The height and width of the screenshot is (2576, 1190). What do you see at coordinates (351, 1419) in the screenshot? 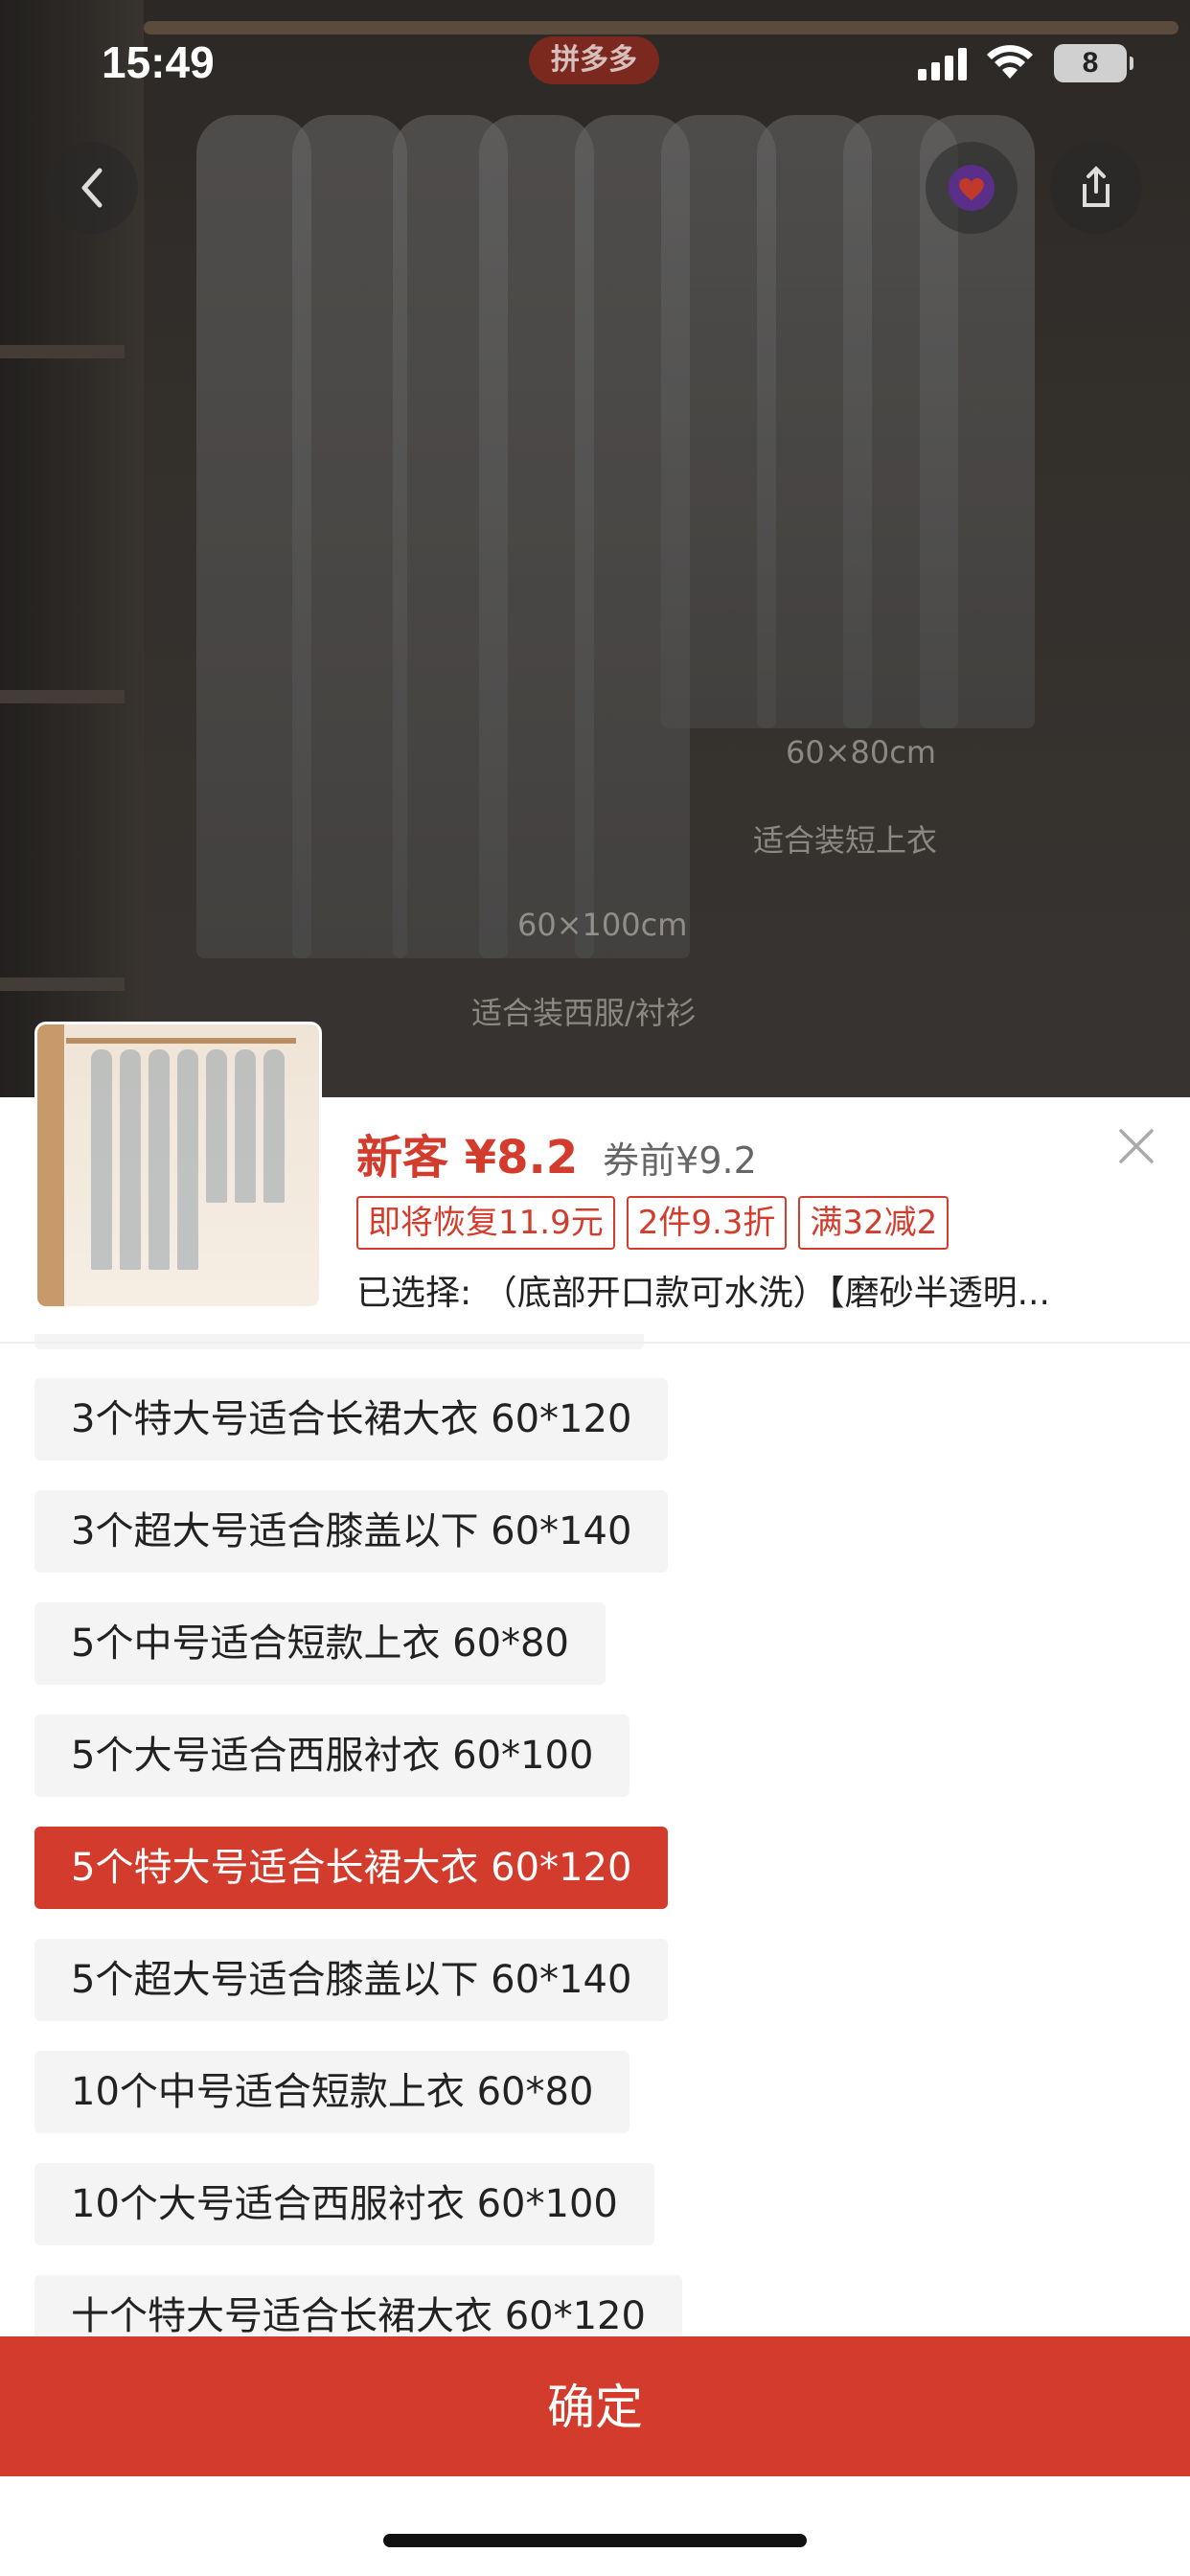
I see `option-item: 3个特大号适合长裙大衣 60*120` at bounding box center [351, 1419].